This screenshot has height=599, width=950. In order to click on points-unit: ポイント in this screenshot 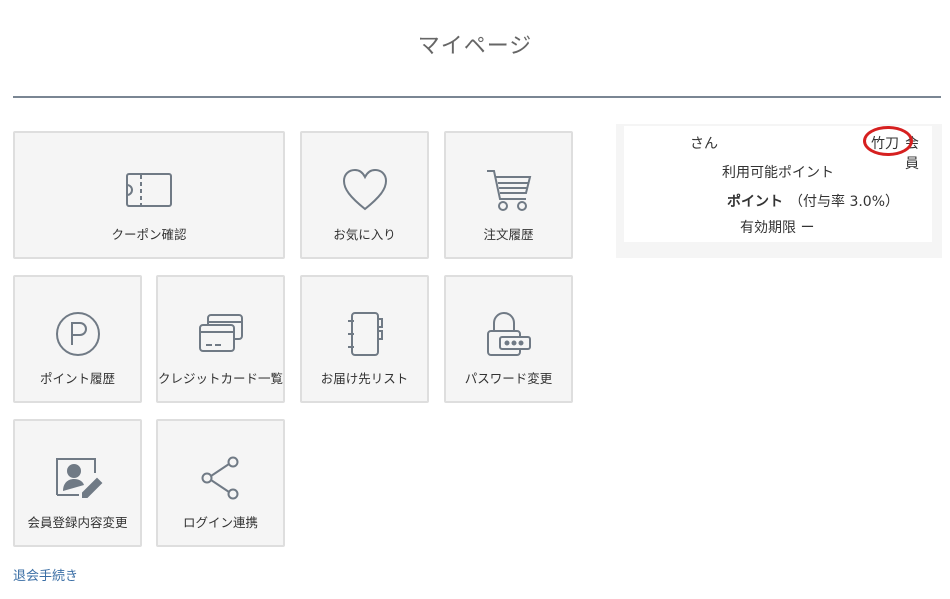, I will do `click(755, 202)`.